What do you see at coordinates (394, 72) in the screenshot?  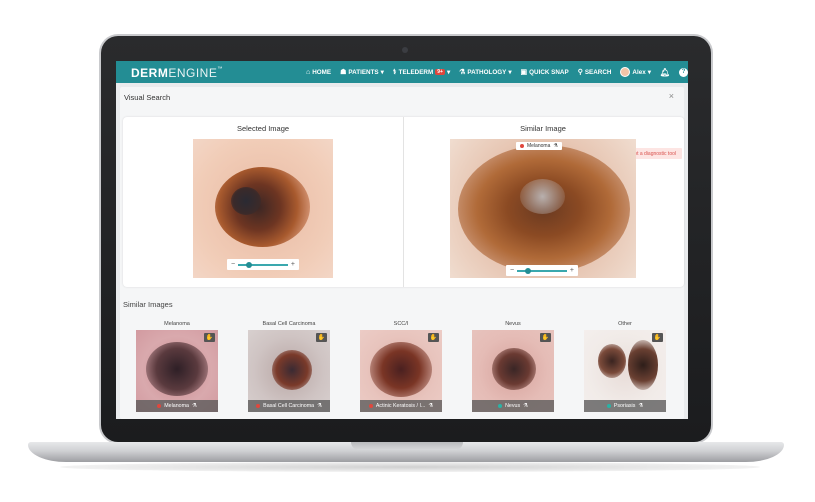 I see `telederm-icon: ⚕` at bounding box center [394, 72].